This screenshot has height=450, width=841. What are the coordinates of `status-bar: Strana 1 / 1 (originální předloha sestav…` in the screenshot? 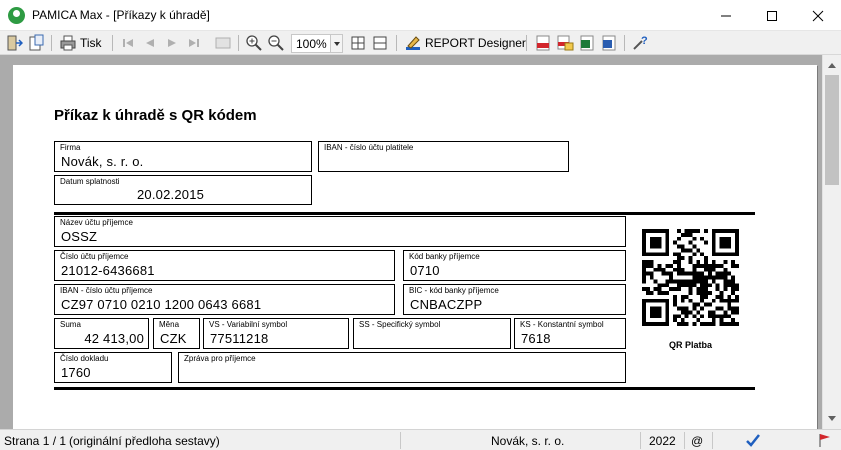 It's located at (420, 439).